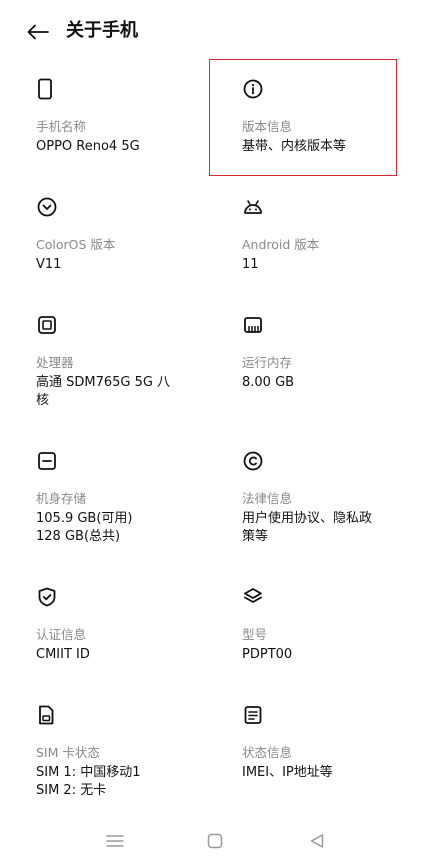  Describe the element at coordinates (255, 536) in the screenshot. I see `item-value-line: 策等` at that location.